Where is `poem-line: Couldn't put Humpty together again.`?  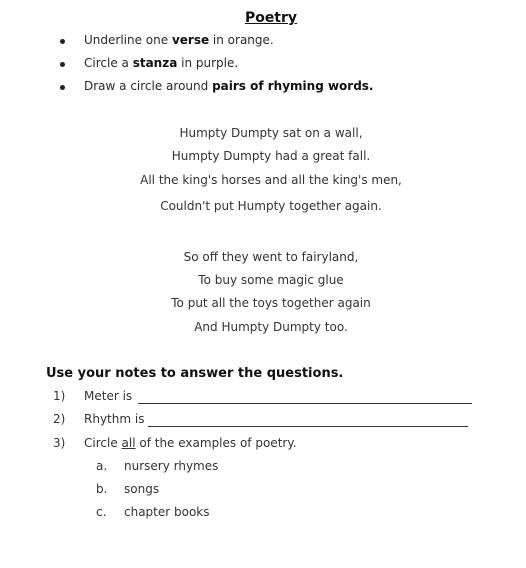 poem-line: Couldn't put Humpty together again. is located at coordinates (271, 206).